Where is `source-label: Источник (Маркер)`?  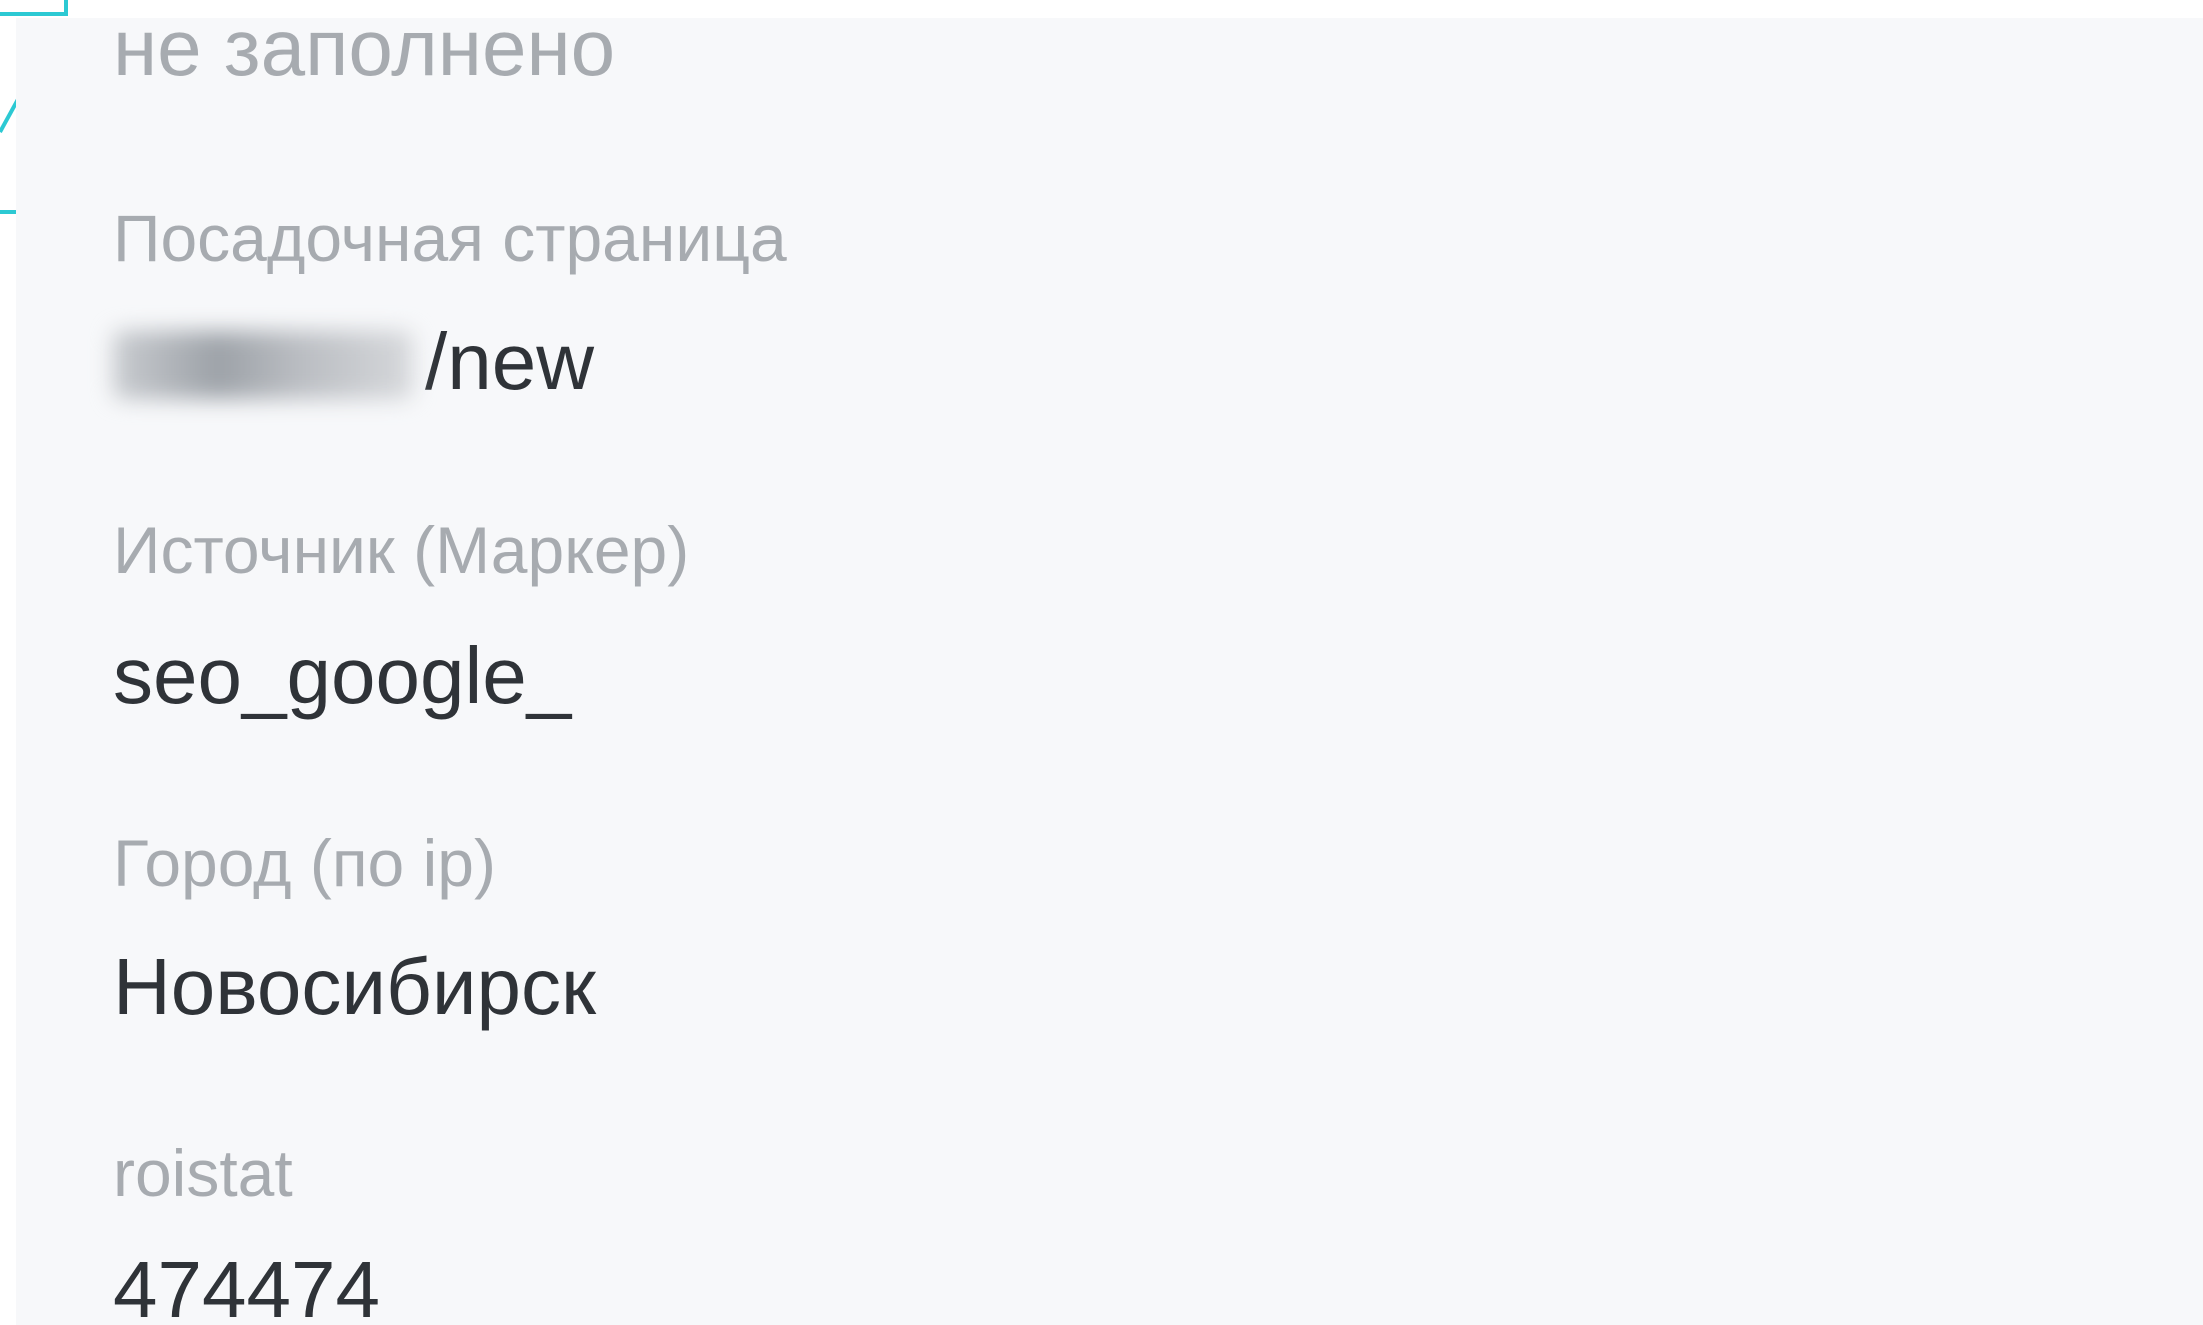
source-label: Источник (Маркер) is located at coordinates (401, 550).